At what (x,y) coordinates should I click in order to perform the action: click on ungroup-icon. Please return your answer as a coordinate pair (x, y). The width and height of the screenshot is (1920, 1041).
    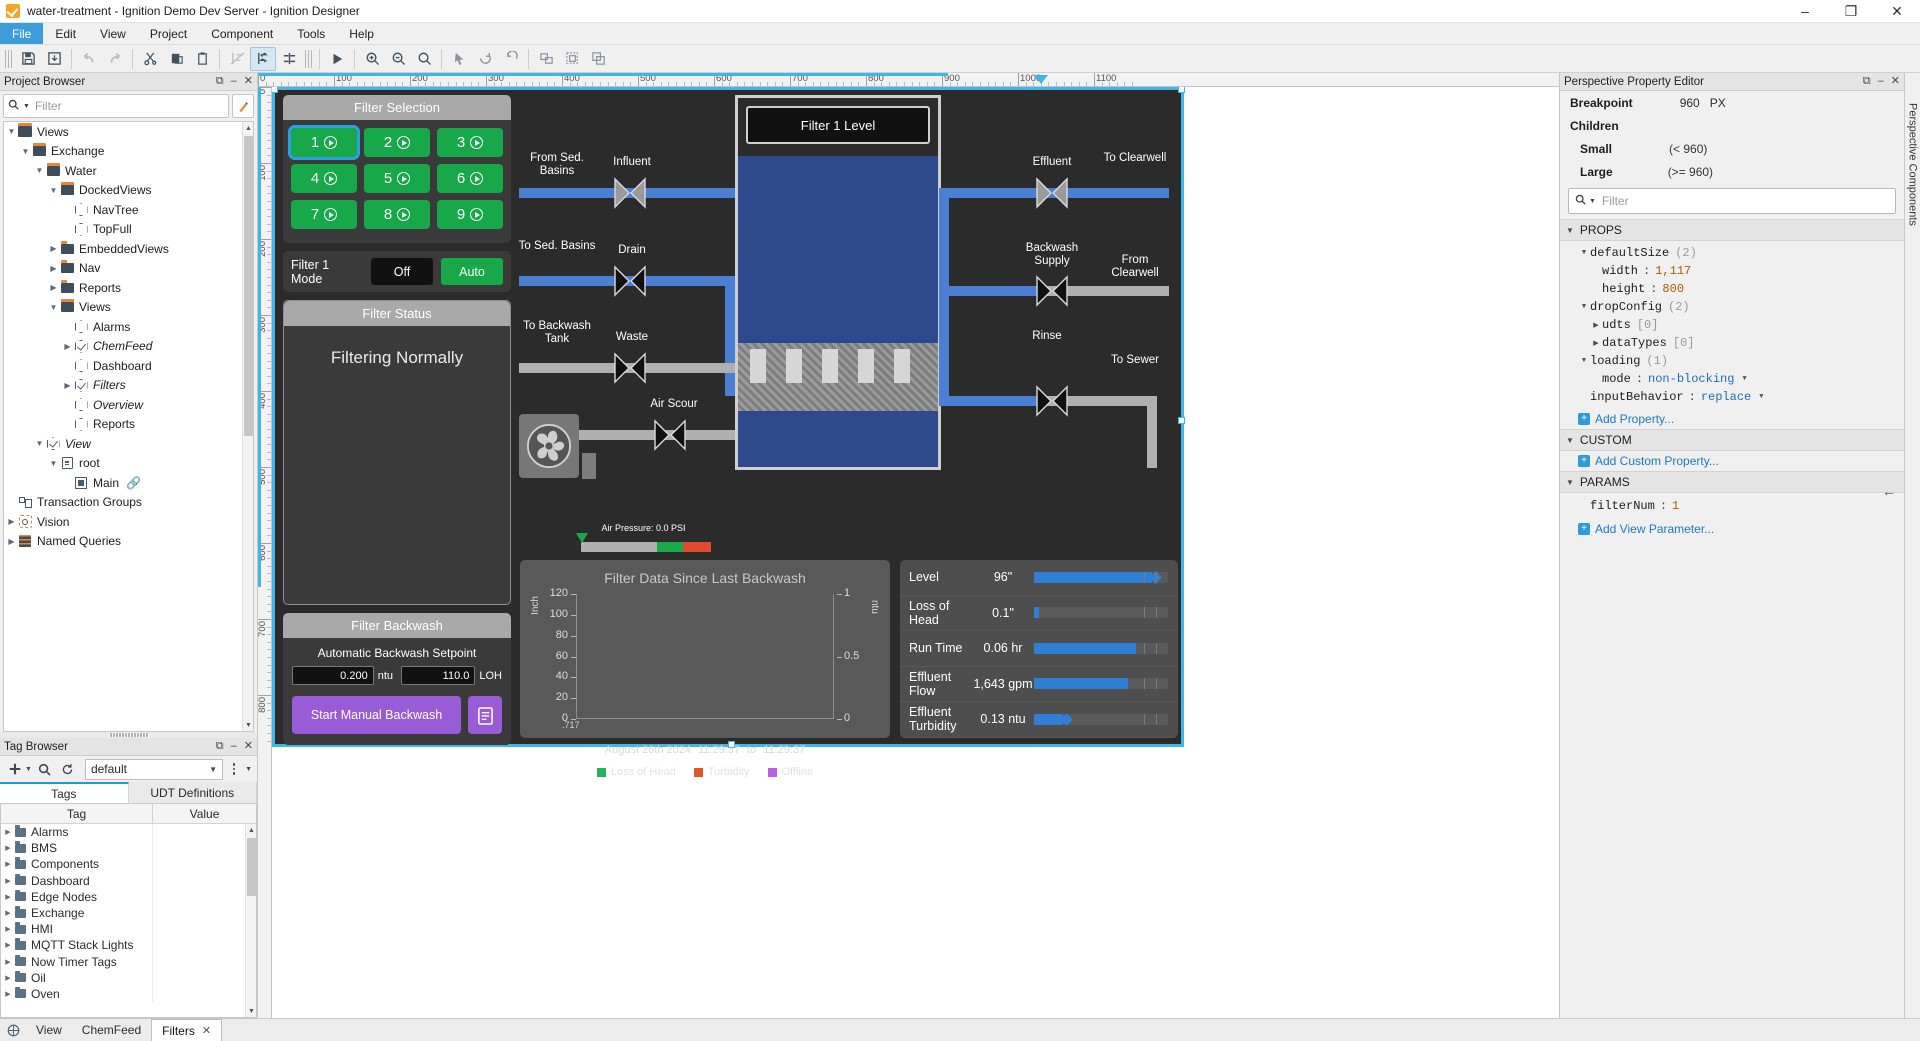
    Looking at the image, I should click on (572, 59).